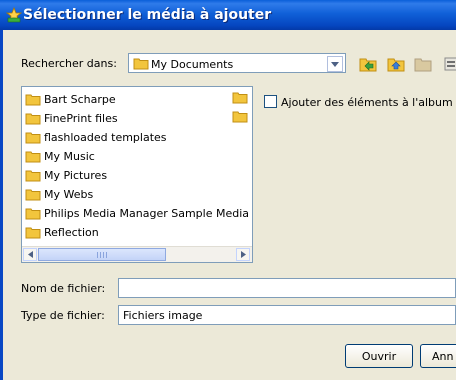  I want to click on list-item: My Music, so click(60, 156).